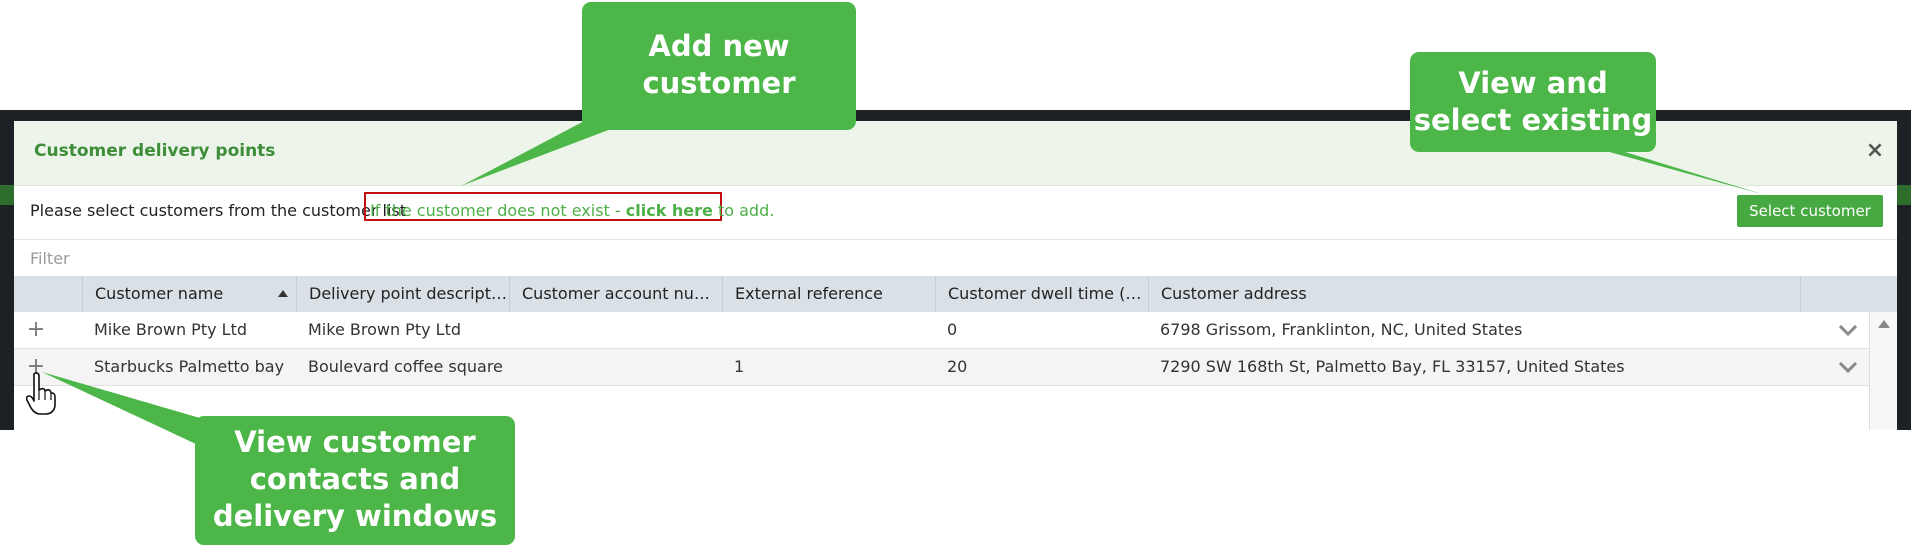 This screenshot has height=547, width=1911. I want to click on callout-view-select-existing: View and select existing, so click(1533, 102).